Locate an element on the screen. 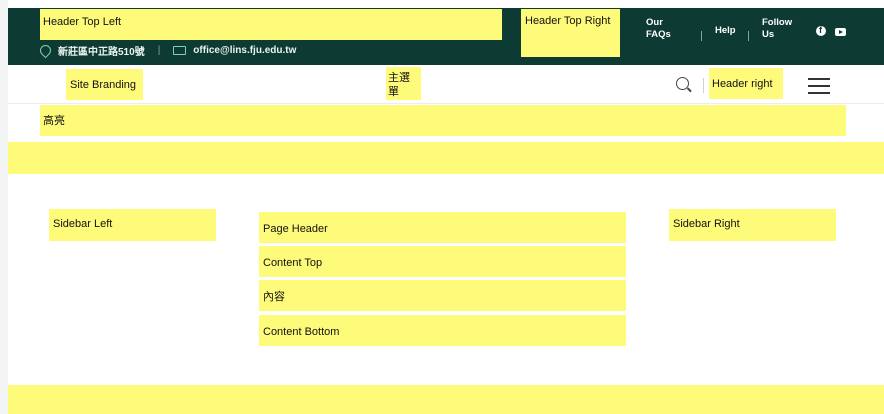  search-icon is located at coordinates (682, 83).